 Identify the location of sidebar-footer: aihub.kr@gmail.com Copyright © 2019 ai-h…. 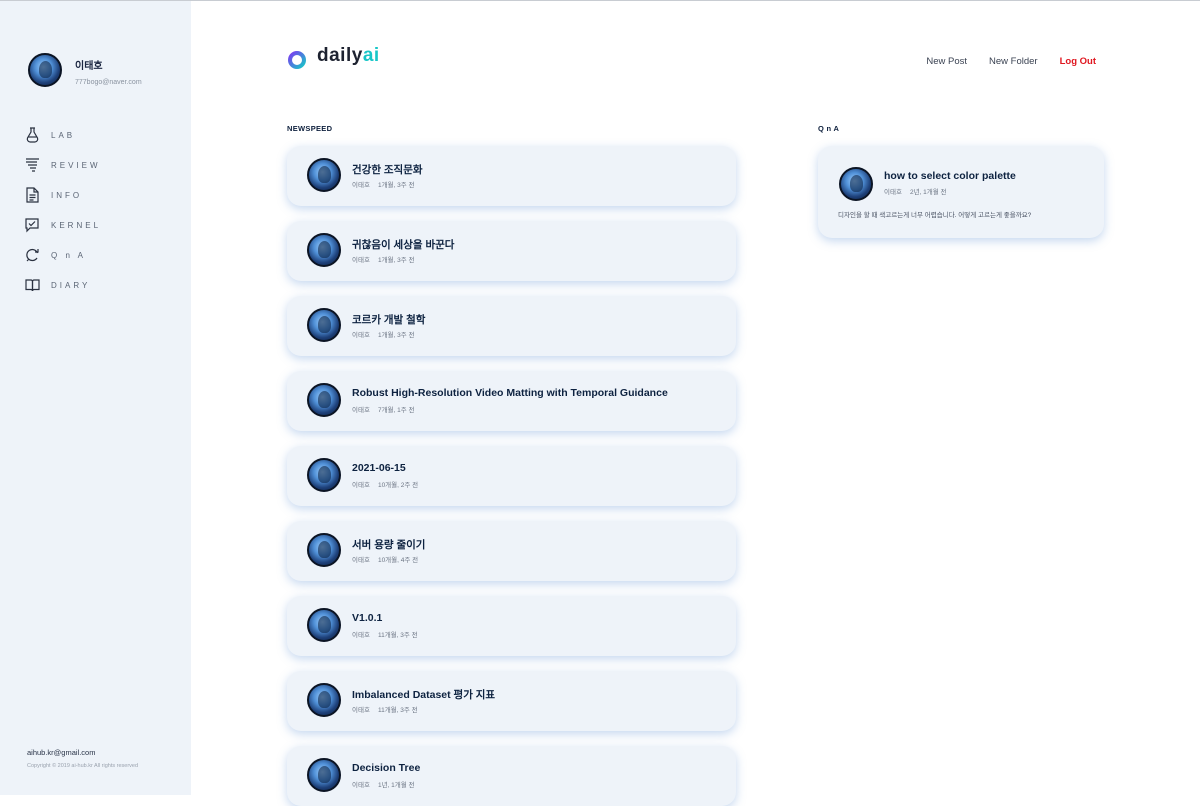
(82, 758).